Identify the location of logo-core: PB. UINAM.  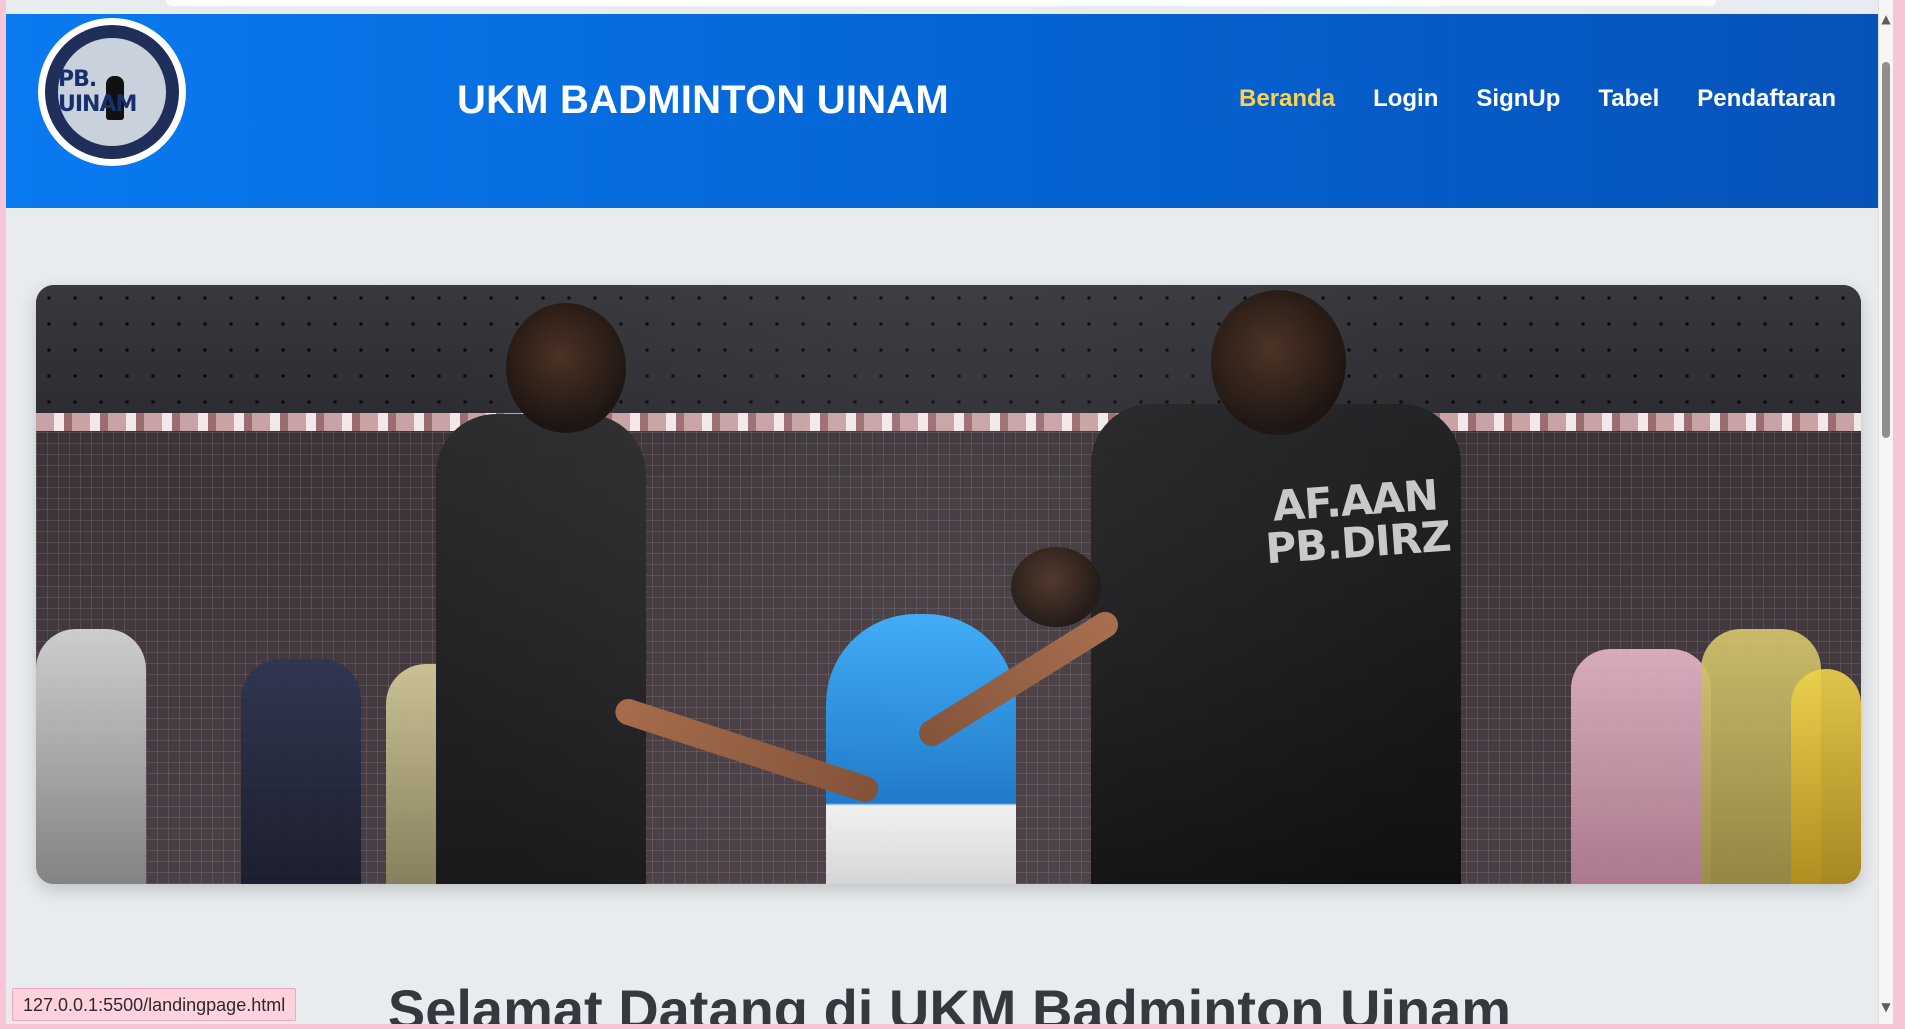
(112, 92).